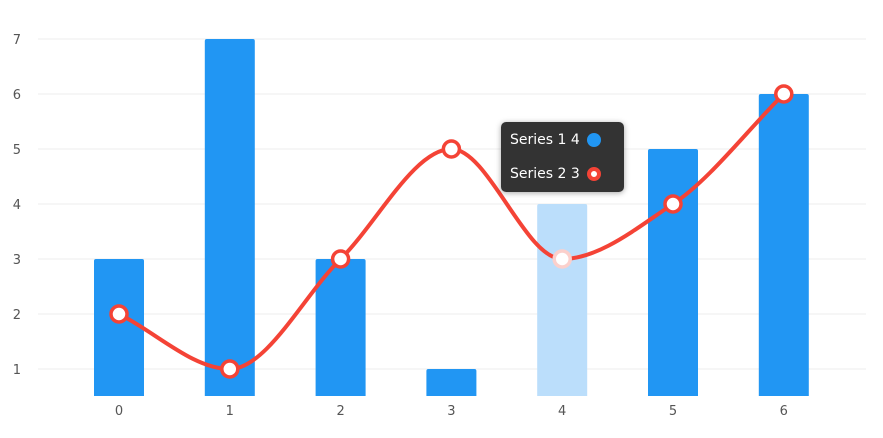 The image size is (883, 438). Describe the element at coordinates (340, 411) in the screenshot. I see `x-tick-label: 2` at that location.